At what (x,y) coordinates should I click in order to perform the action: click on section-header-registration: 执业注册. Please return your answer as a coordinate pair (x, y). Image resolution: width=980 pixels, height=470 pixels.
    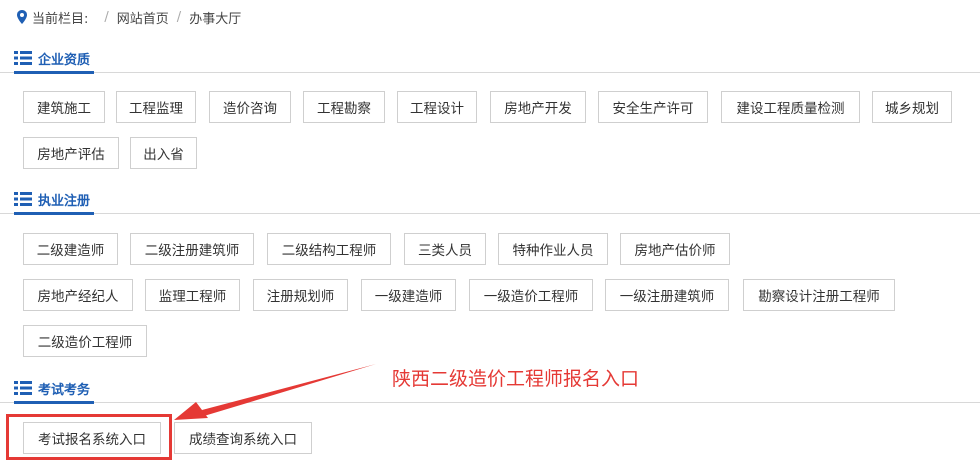
    Looking at the image, I should click on (490, 201).